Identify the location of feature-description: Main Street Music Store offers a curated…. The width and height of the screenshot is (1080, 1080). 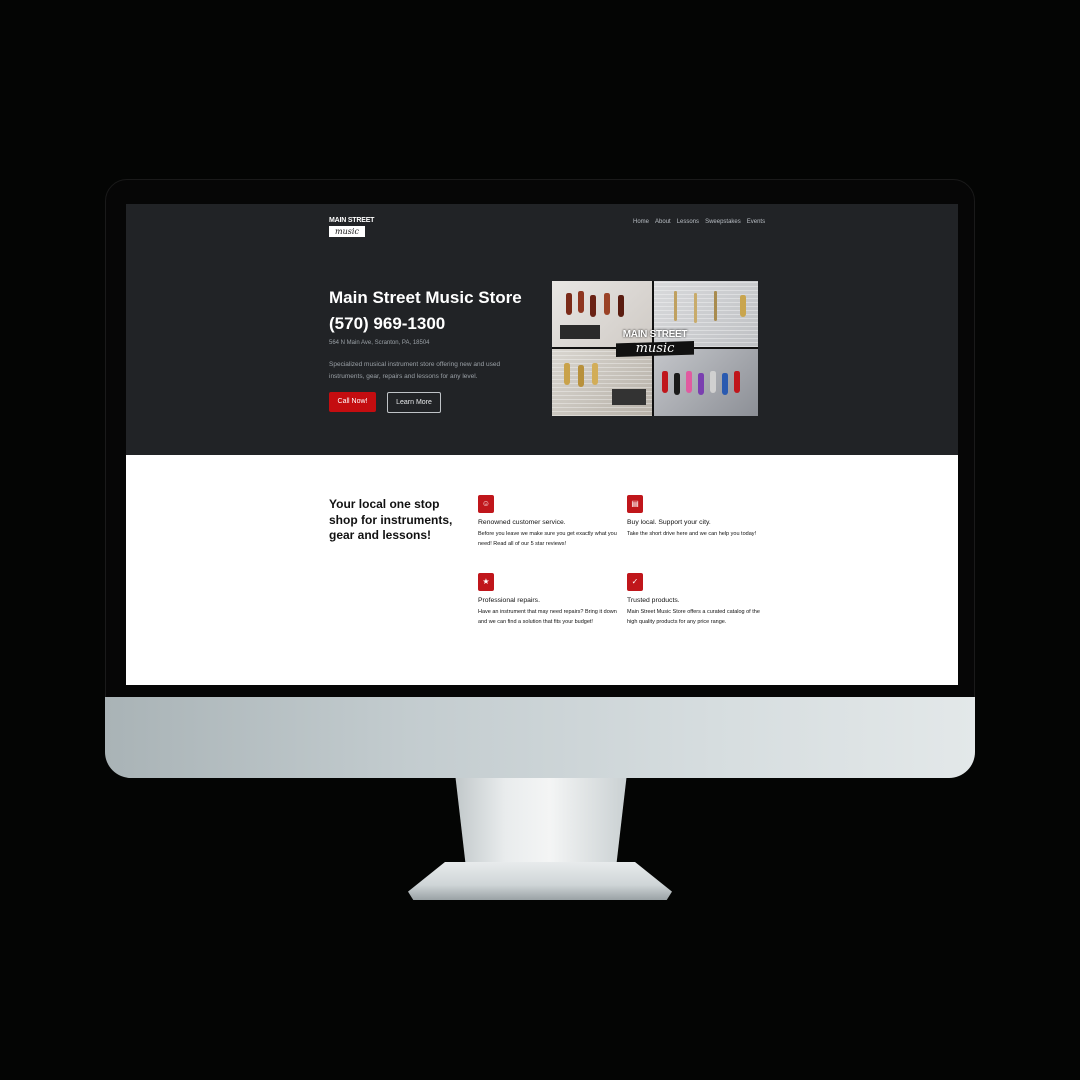
(693, 617).